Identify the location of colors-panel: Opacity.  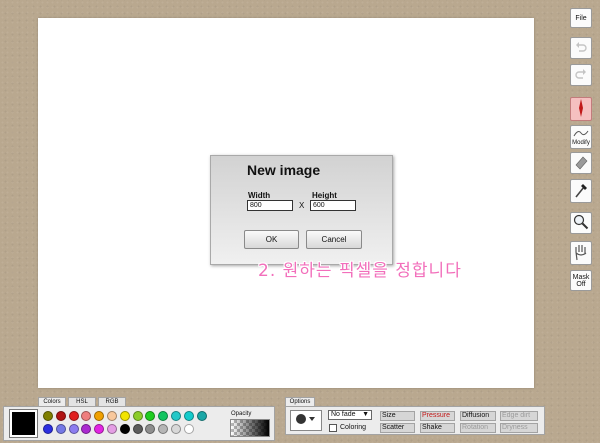
(139, 423).